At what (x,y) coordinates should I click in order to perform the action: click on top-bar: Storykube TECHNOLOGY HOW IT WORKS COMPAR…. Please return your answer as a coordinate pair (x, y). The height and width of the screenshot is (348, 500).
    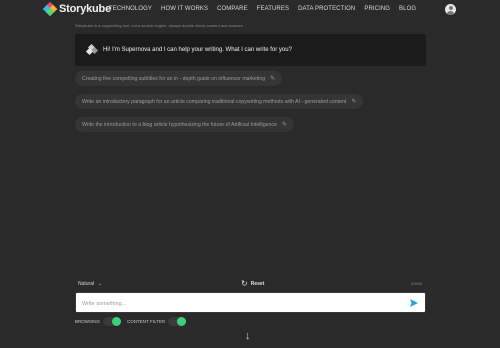
    Looking at the image, I should click on (250, 10).